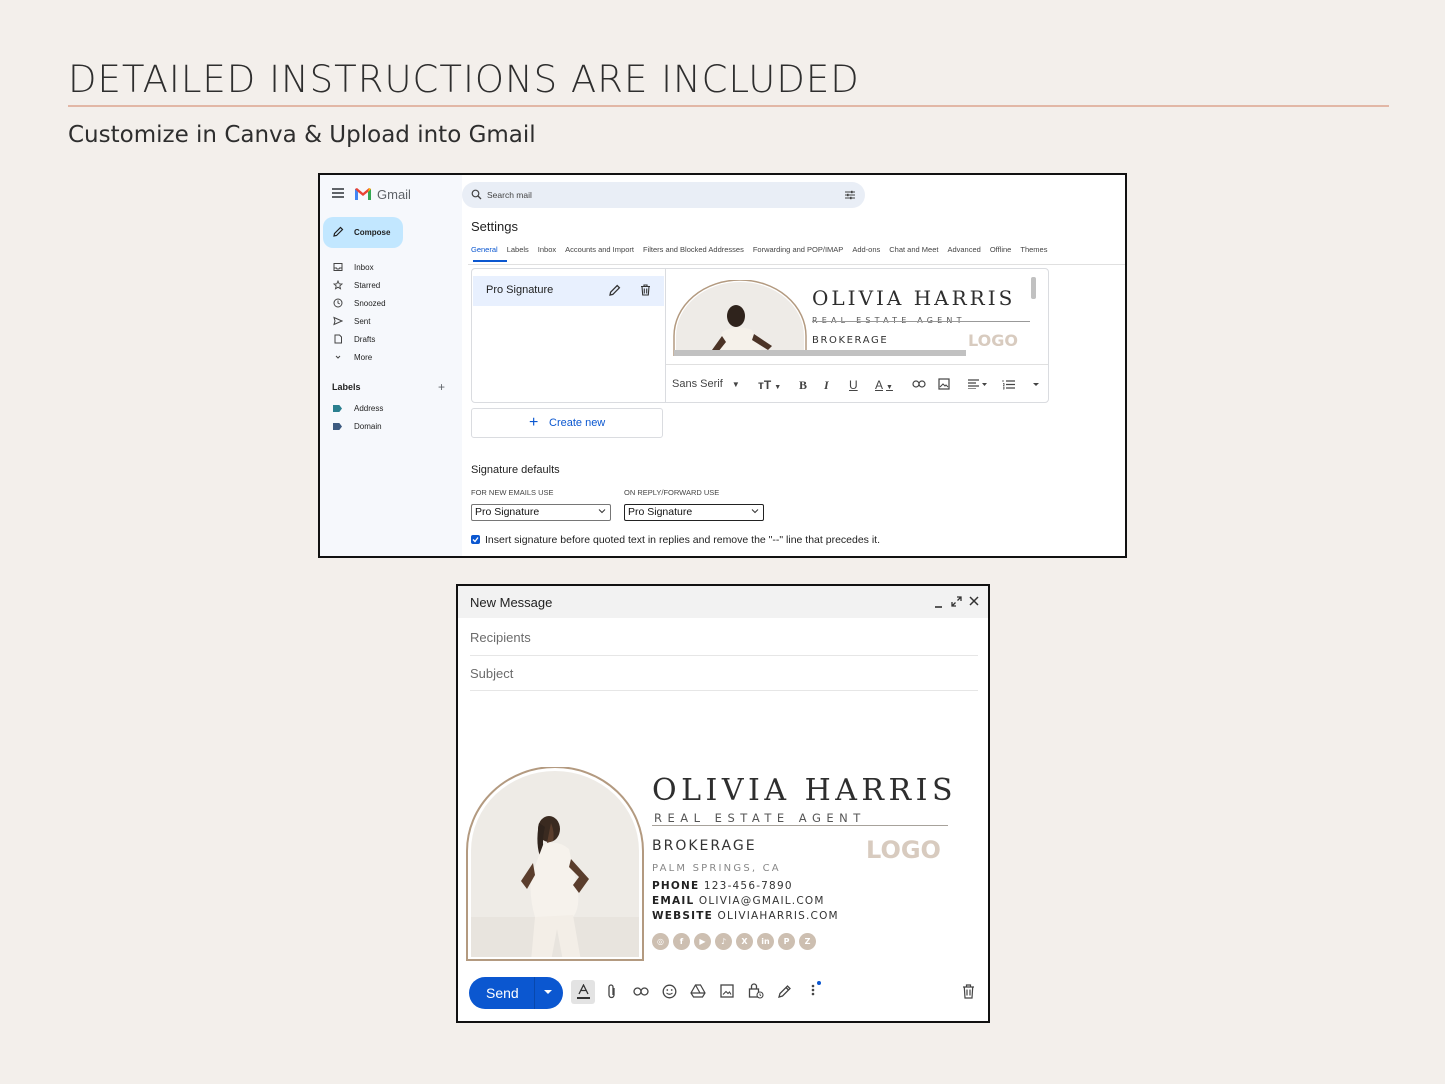  Describe the element at coordinates (338, 194) in the screenshot. I see `hamburger-menu-icon` at that location.